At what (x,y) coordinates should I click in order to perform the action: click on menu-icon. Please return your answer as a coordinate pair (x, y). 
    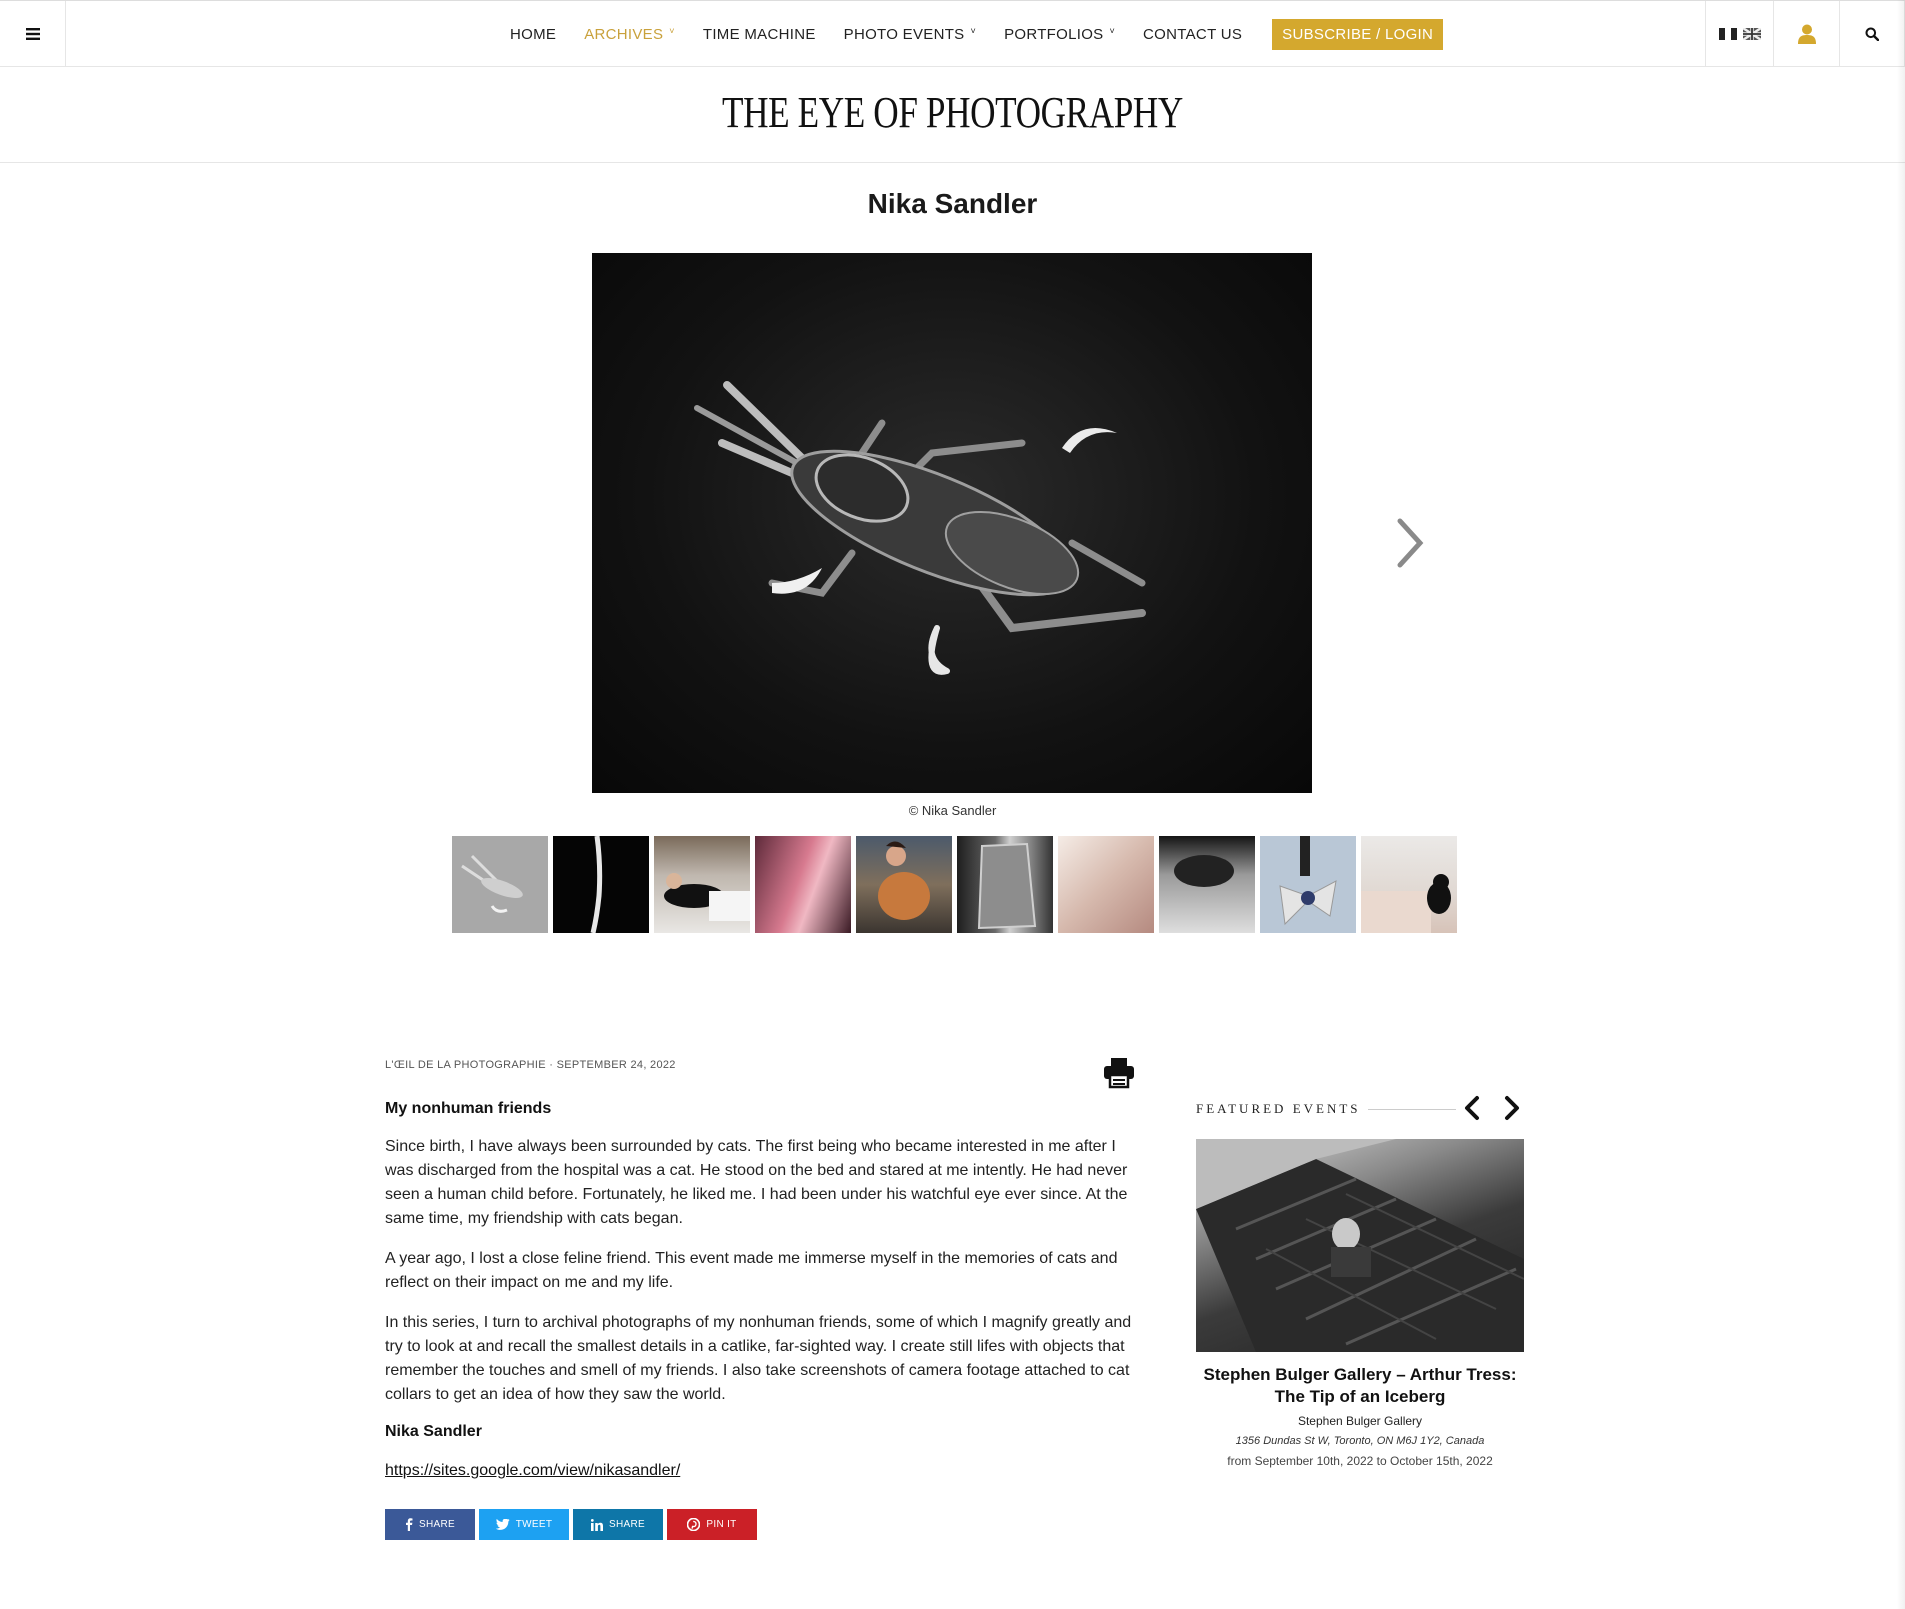
    Looking at the image, I should click on (32, 34).